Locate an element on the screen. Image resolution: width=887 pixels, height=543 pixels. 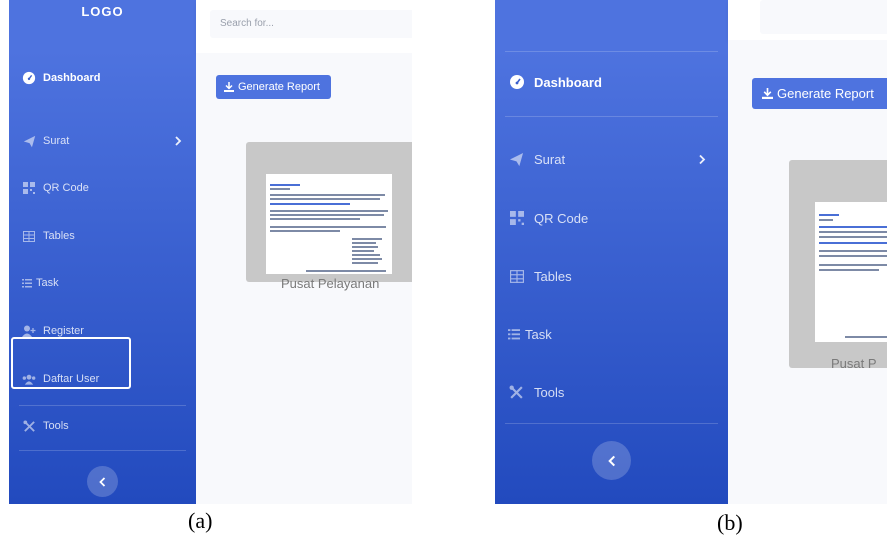
search-input is located at coordinates (823, 17).